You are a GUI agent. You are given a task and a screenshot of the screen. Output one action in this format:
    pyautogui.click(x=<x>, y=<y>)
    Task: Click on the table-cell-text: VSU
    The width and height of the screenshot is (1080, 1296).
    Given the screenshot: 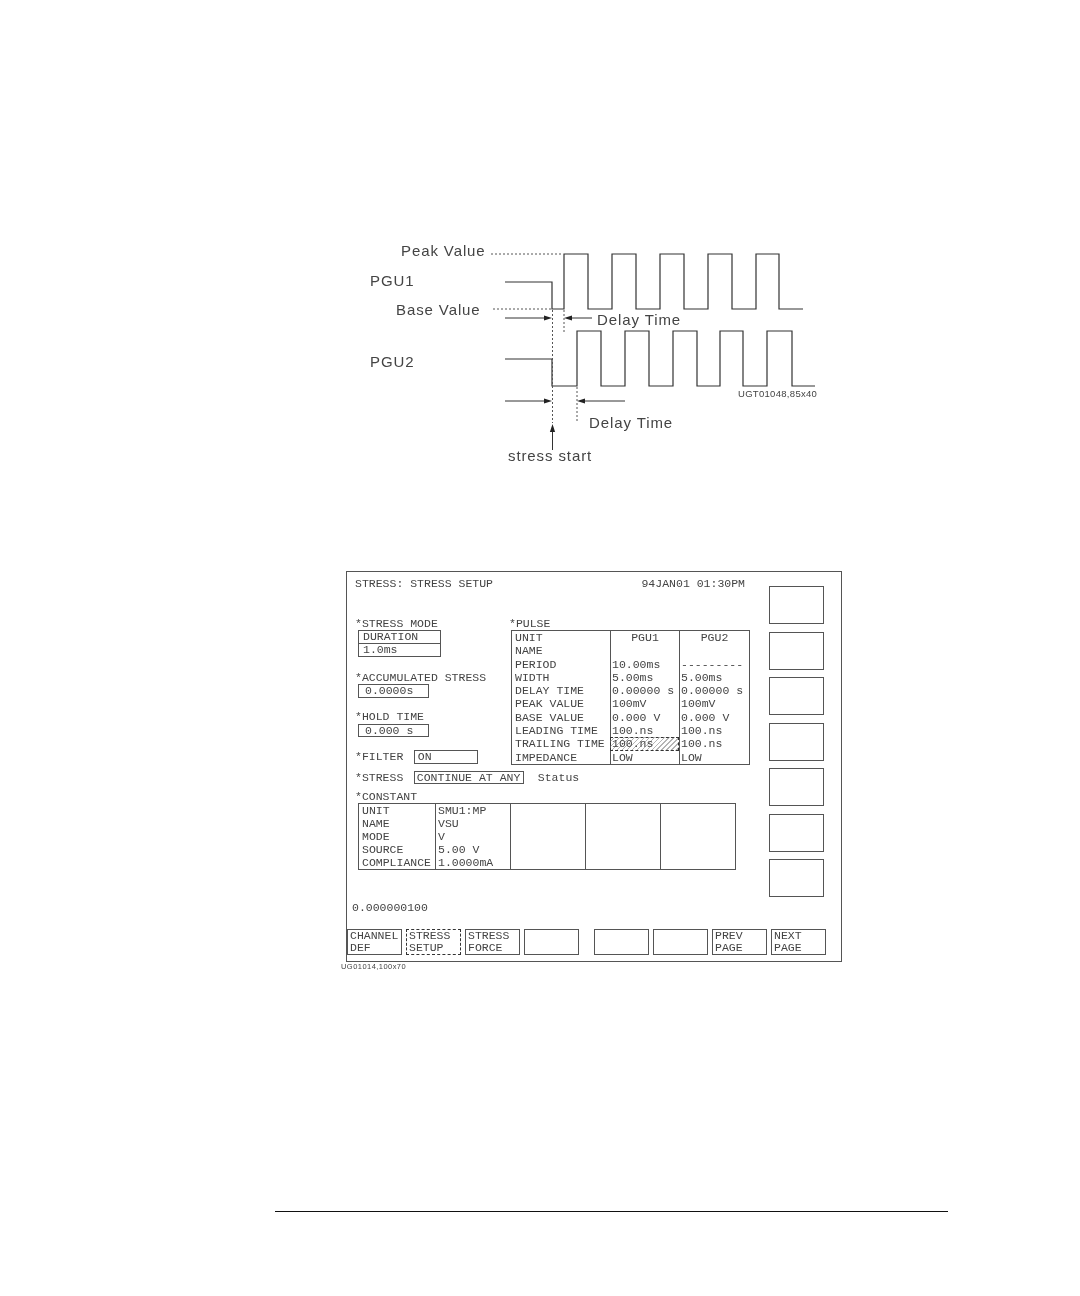 What is the action you would take?
    pyautogui.click(x=448, y=824)
    